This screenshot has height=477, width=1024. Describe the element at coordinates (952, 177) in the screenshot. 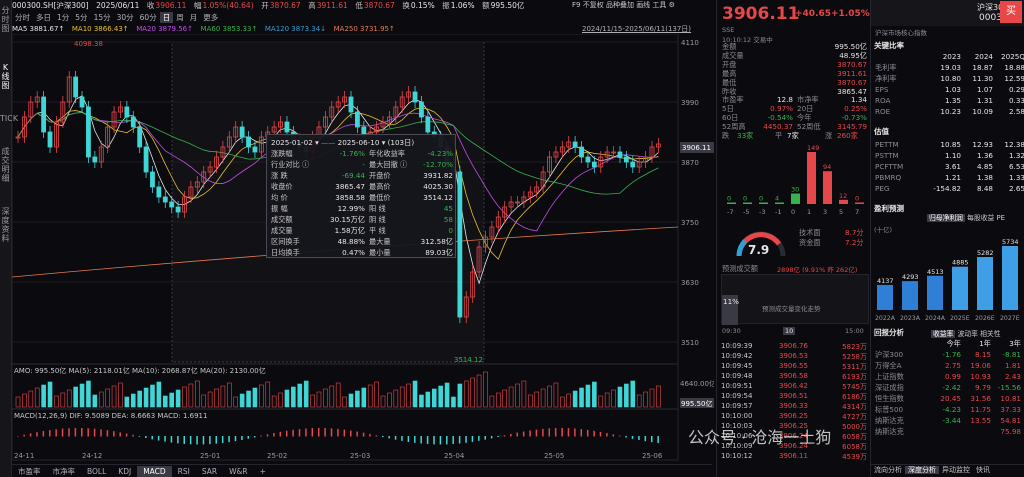

I see `valuation-value: 1.21` at that location.